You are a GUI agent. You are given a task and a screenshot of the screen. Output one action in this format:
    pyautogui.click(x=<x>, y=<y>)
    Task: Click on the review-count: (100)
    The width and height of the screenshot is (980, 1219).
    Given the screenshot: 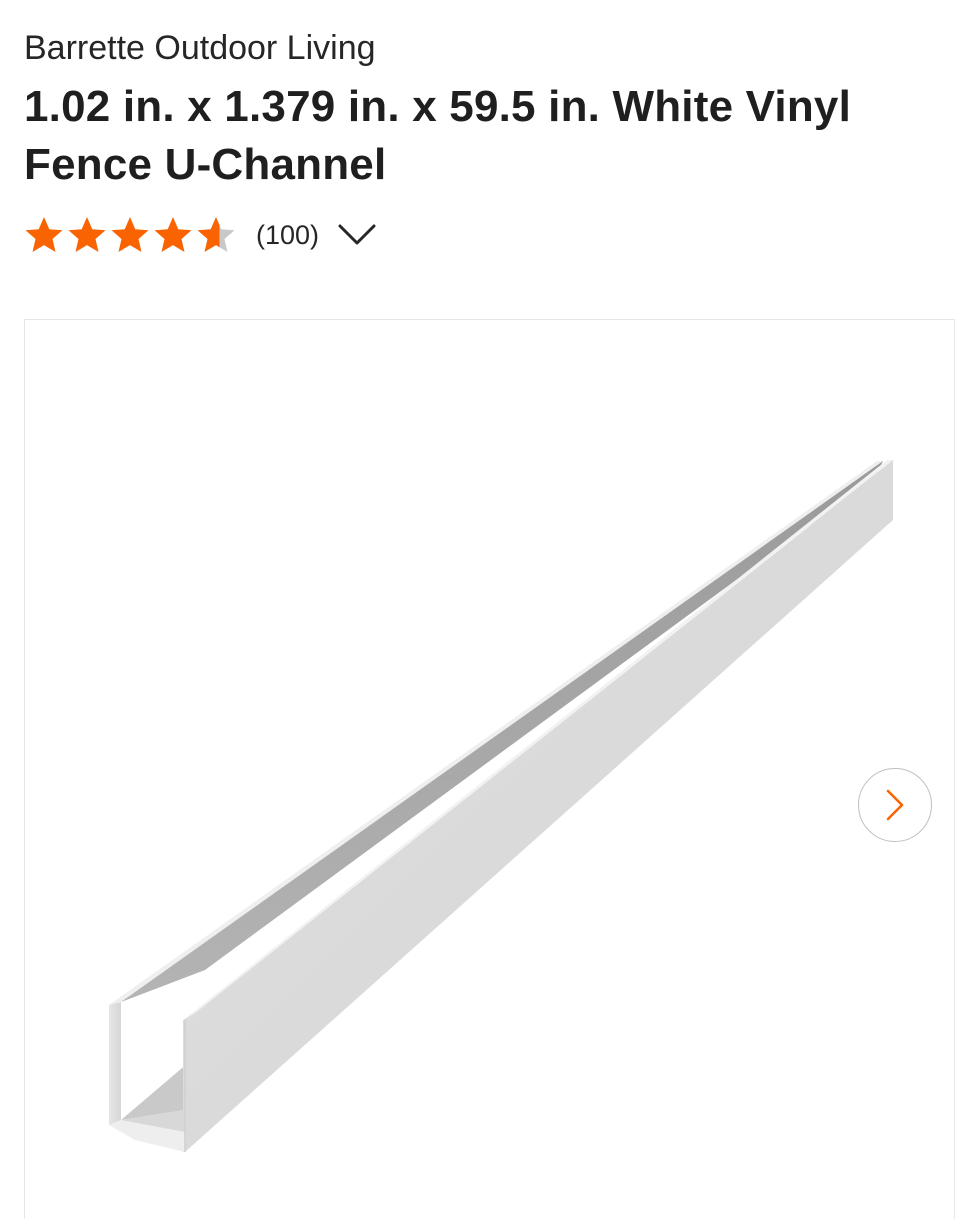 What is the action you would take?
    pyautogui.click(x=287, y=235)
    